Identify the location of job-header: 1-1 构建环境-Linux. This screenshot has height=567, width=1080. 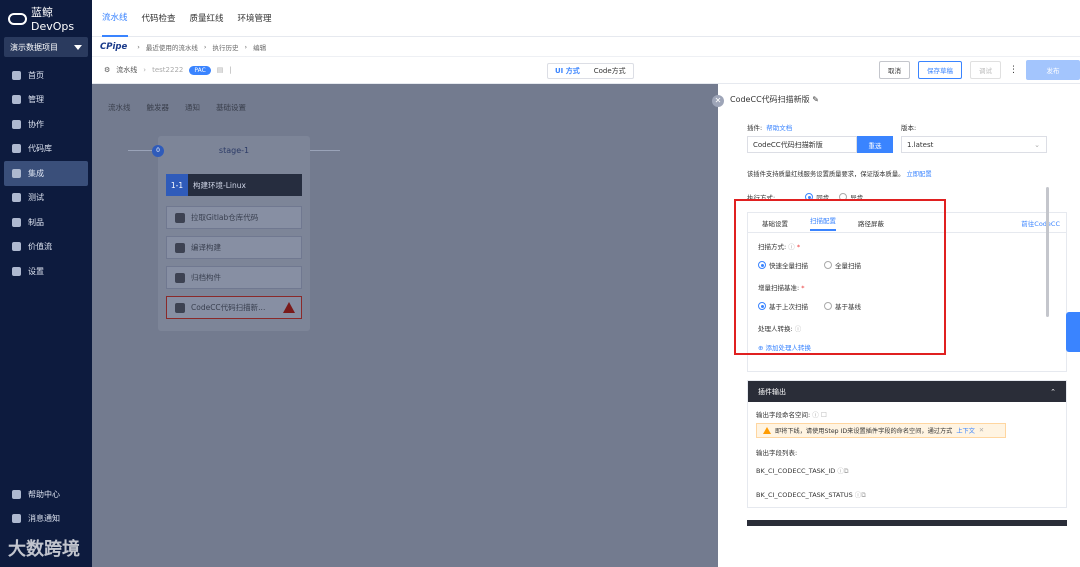
(234, 185).